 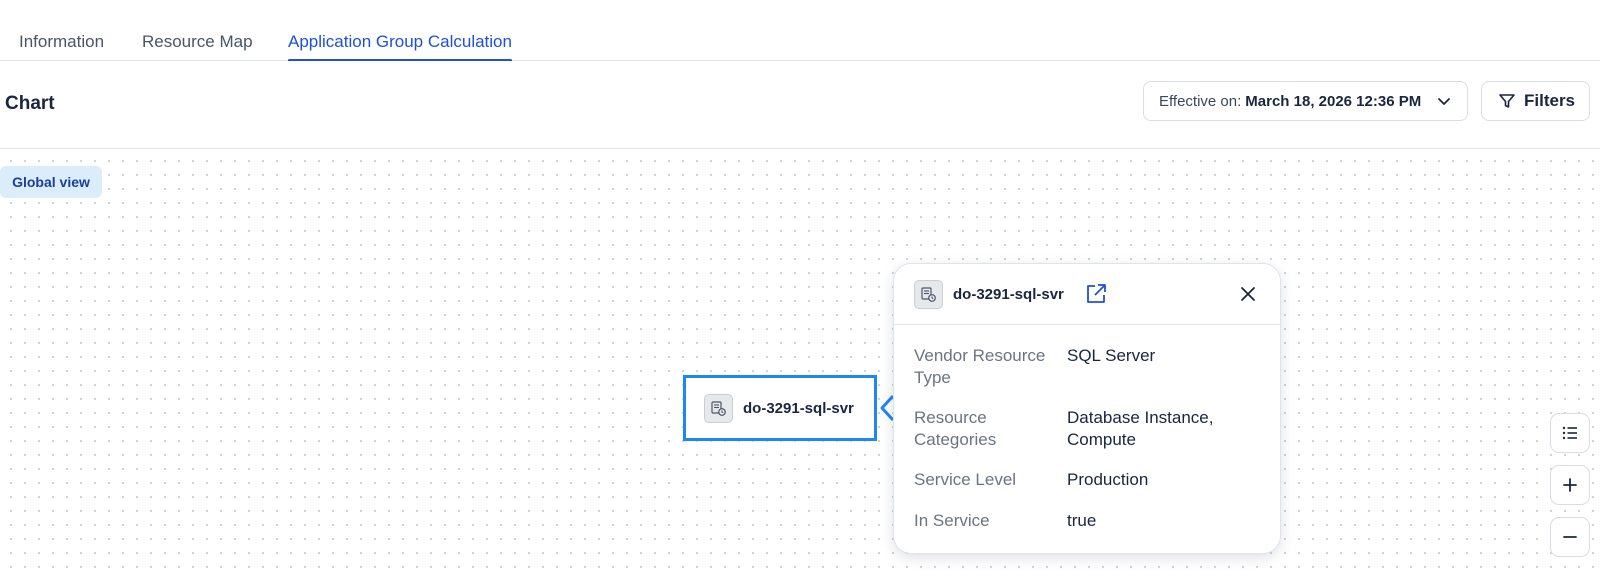 What do you see at coordinates (952, 520) in the screenshot?
I see `property-label: In Service` at bounding box center [952, 520].